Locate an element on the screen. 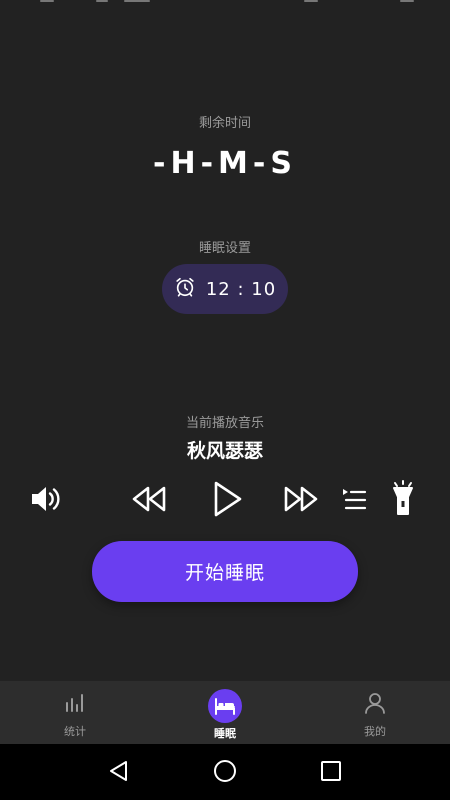 The height and width of the screenshot is (800, 450). sleep-settings-label: 睡眠设置 is located at coordinates (224, 248).